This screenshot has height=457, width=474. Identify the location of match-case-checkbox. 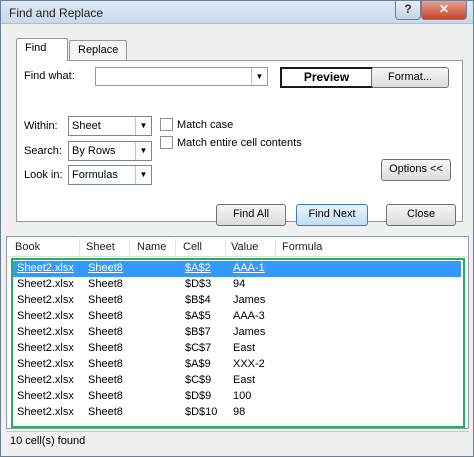
(166, 124).